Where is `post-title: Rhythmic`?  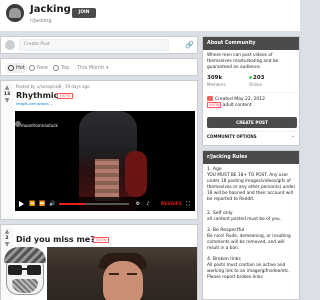
post-title: Rhythmic is located at coordinates (37, 95).